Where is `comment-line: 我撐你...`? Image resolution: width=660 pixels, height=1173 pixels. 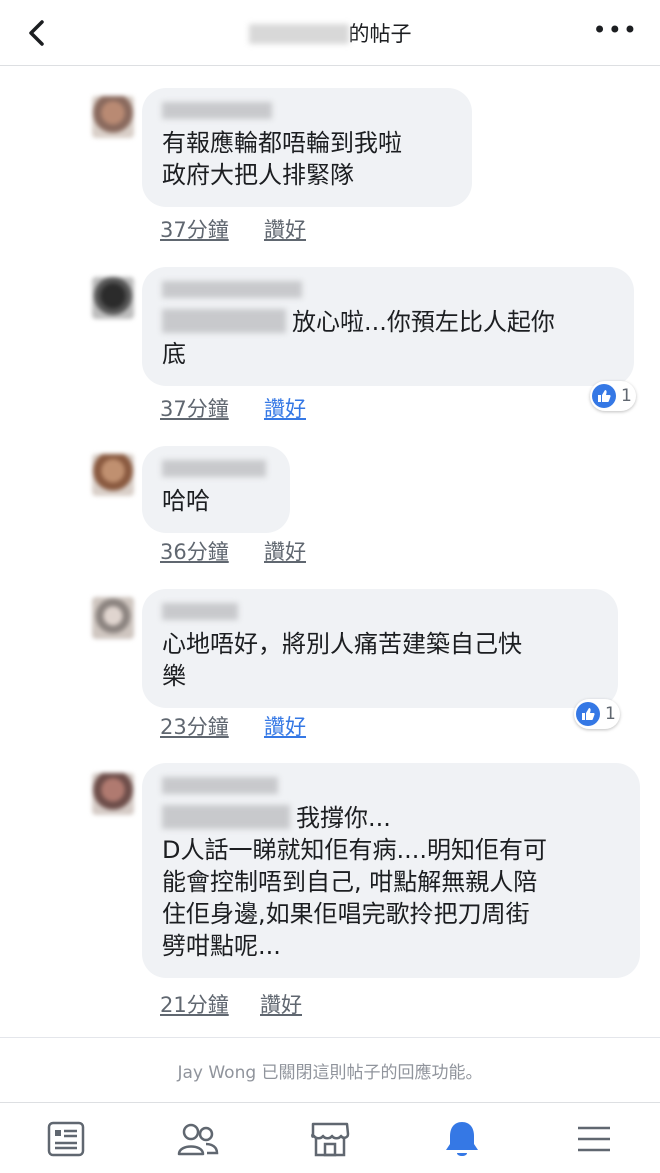
comment-line: 我撐你... is located at coordinates (391, 818).